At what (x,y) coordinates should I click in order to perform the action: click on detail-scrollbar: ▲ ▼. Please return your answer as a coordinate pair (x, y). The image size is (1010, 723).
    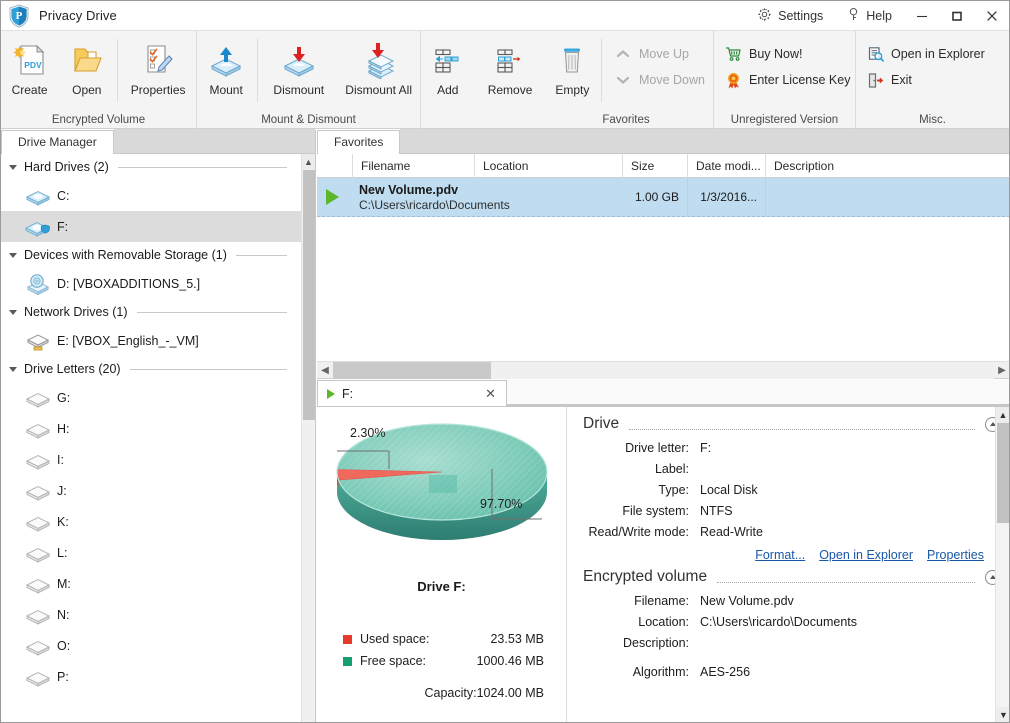
    Looking at the image, I should click on (1002, 564).